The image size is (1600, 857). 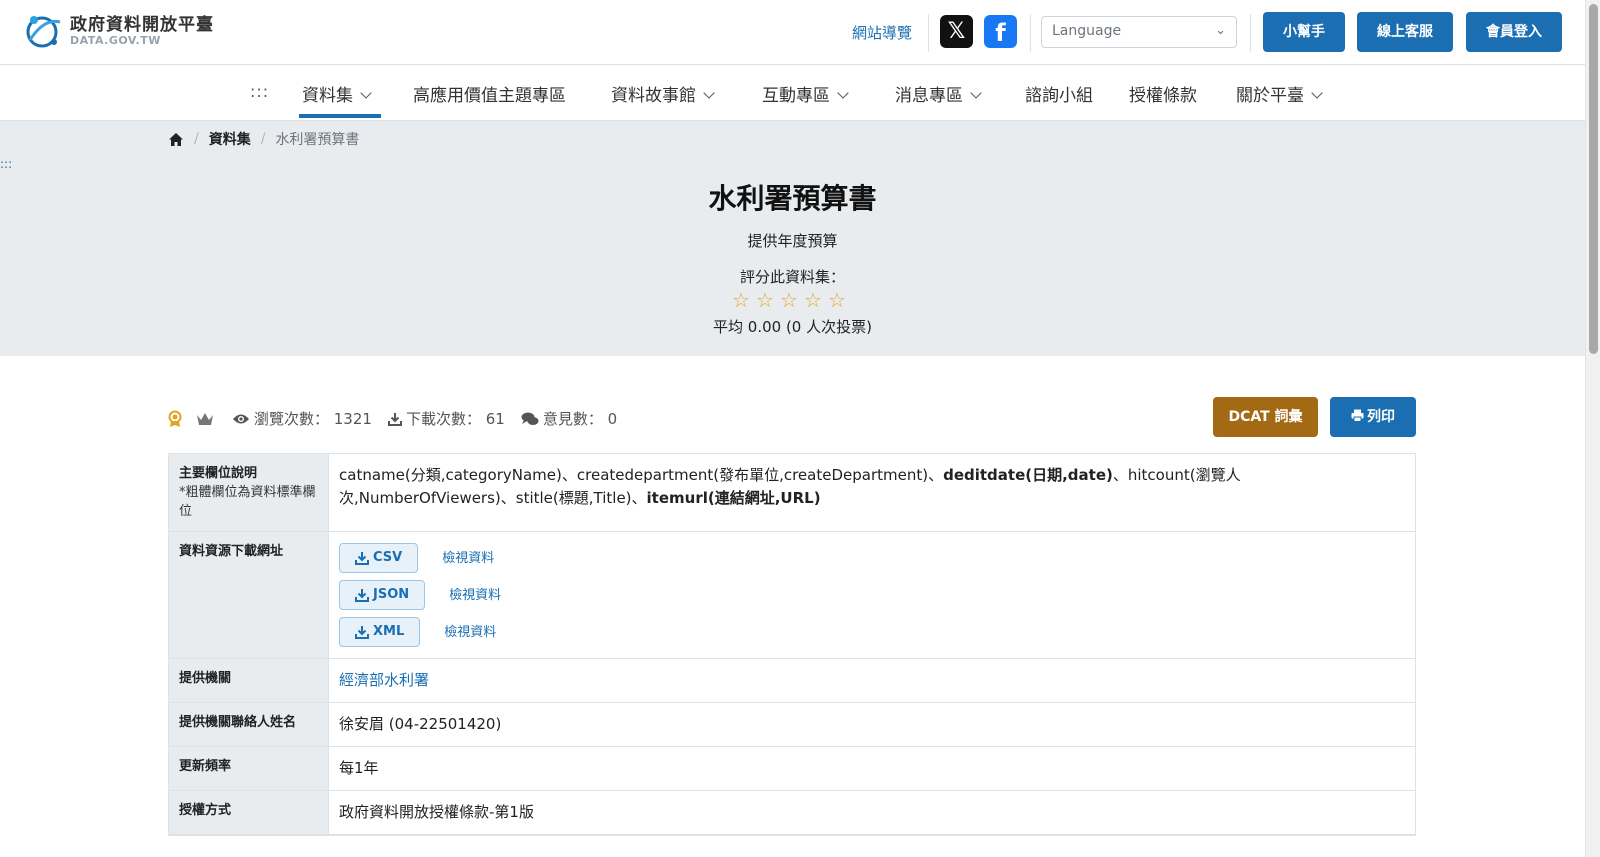 What do you see at coordinates (249, 768) in the screenshot?
I see `frequency-label: 更新頻率` at bounding box center [249, 768].